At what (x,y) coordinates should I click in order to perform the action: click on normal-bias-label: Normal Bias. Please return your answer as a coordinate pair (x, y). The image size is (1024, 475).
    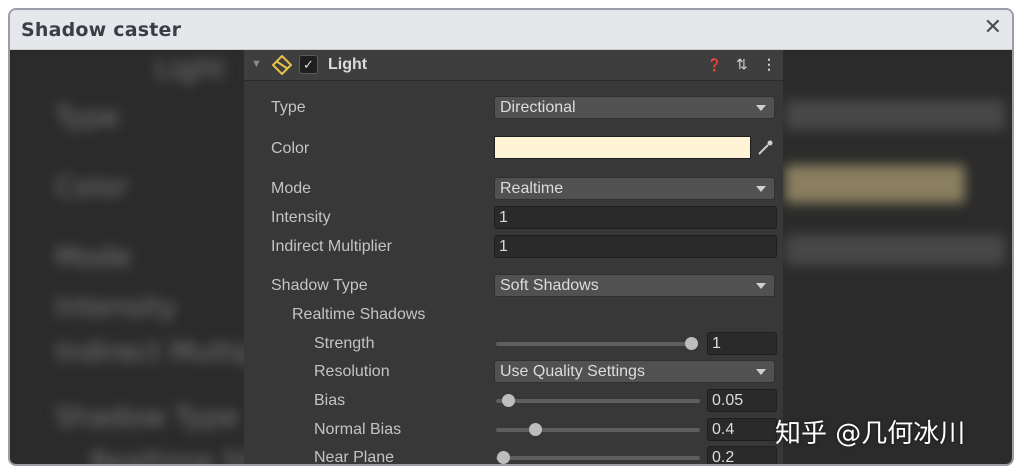
    Looking at the image, I should click on (358, 429).